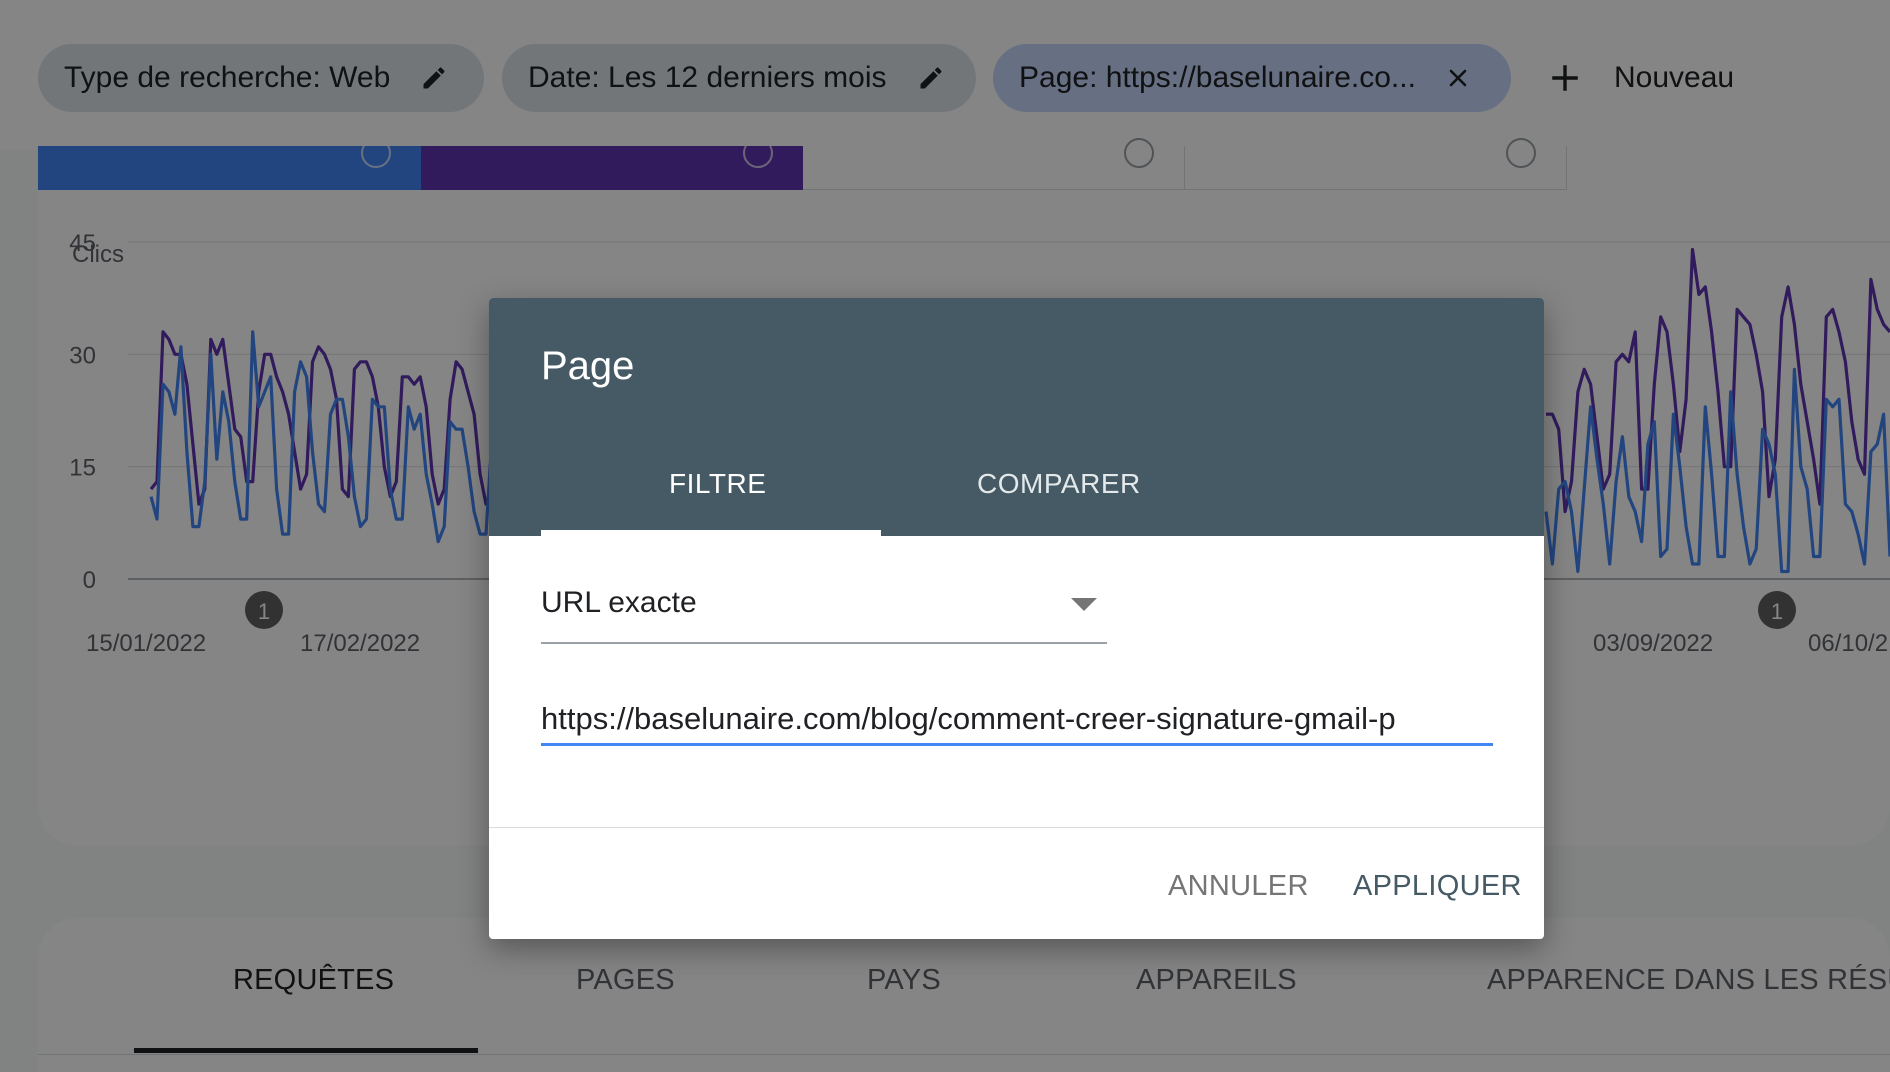 Image resolution: width=1890 pixels, height=1072 pixels. Describe the element at coordinates (619, 602) in the screenshot. I see `match-type-value: URL exacte` at that location.